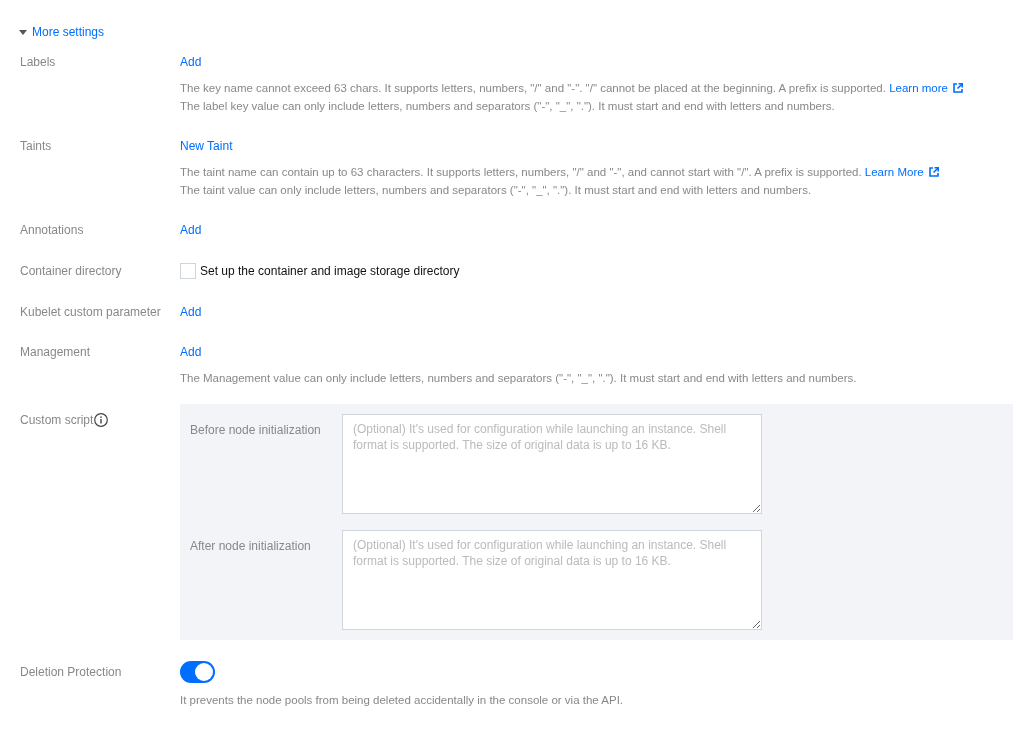  What do you see at coordinates (206, 146) in the screenshot?
I see `add-link: New Taint` at bounding box center [206, 146].